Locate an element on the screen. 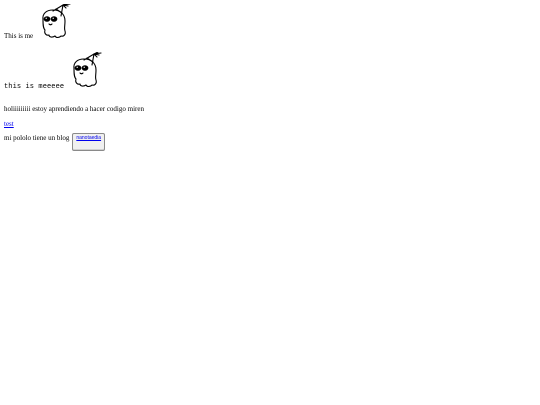 The width and height of the screenshot is (540, 405). test-link: test is located at coordinates (9, 124).